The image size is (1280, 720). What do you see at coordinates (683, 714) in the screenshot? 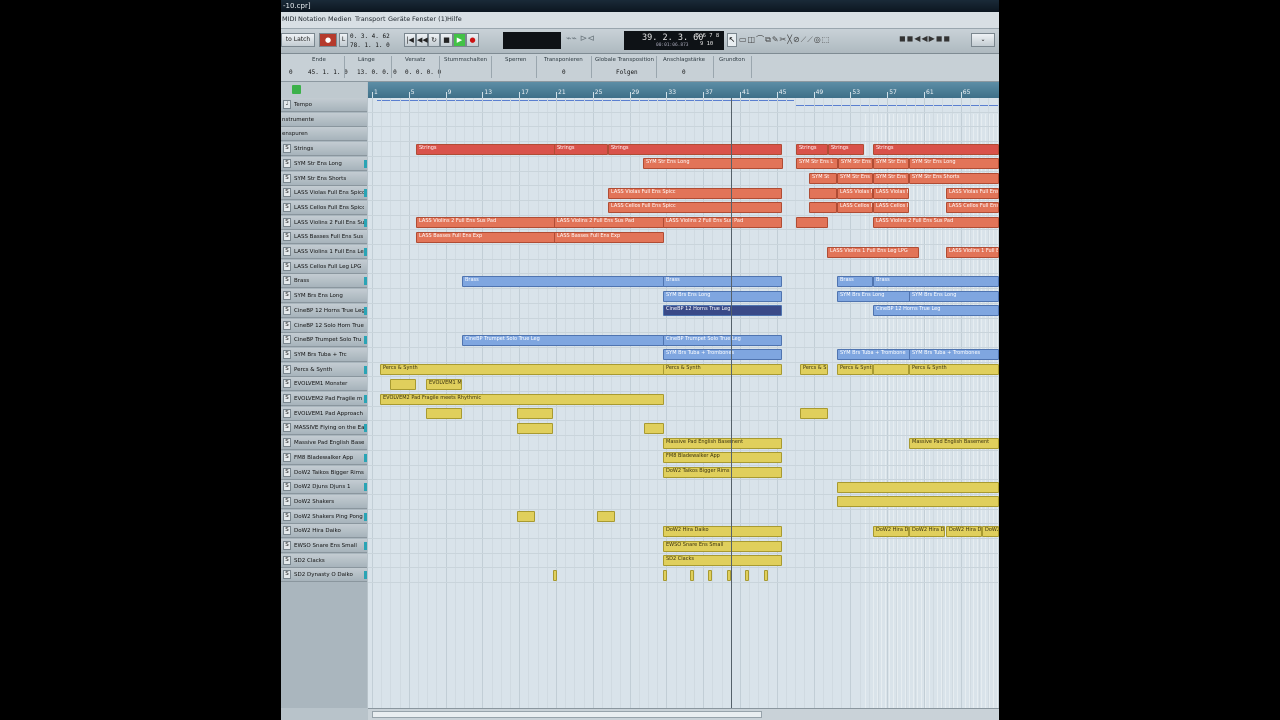
I see `horizontal-scrollbar` at bounding box center [683, 714].